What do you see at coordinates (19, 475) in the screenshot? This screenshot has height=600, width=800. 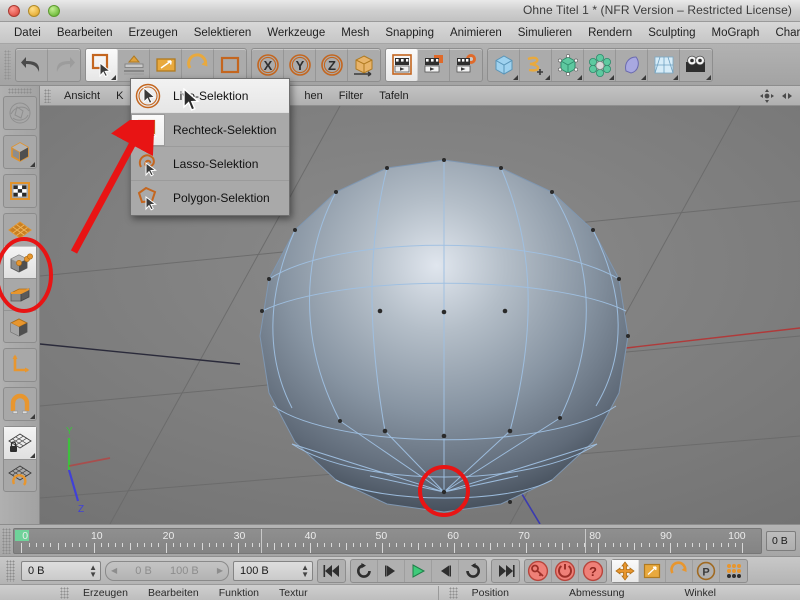 I see `workplane-button` at bounding box center [19, 475].